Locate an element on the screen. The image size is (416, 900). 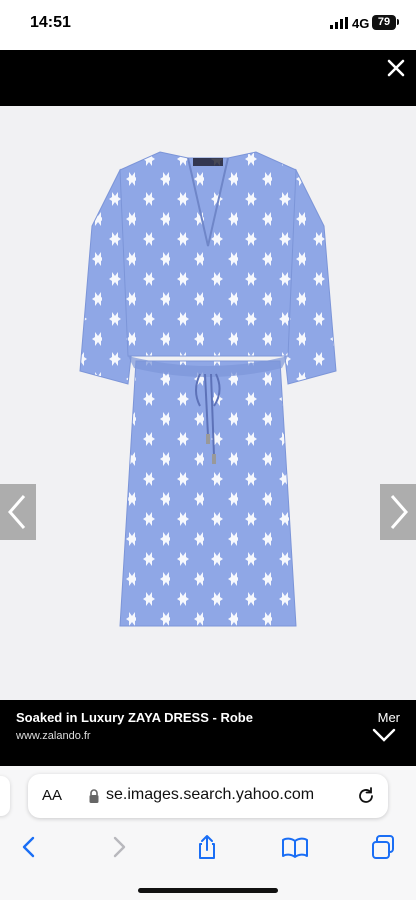
home-indicator is located at coordinates (208, 890).